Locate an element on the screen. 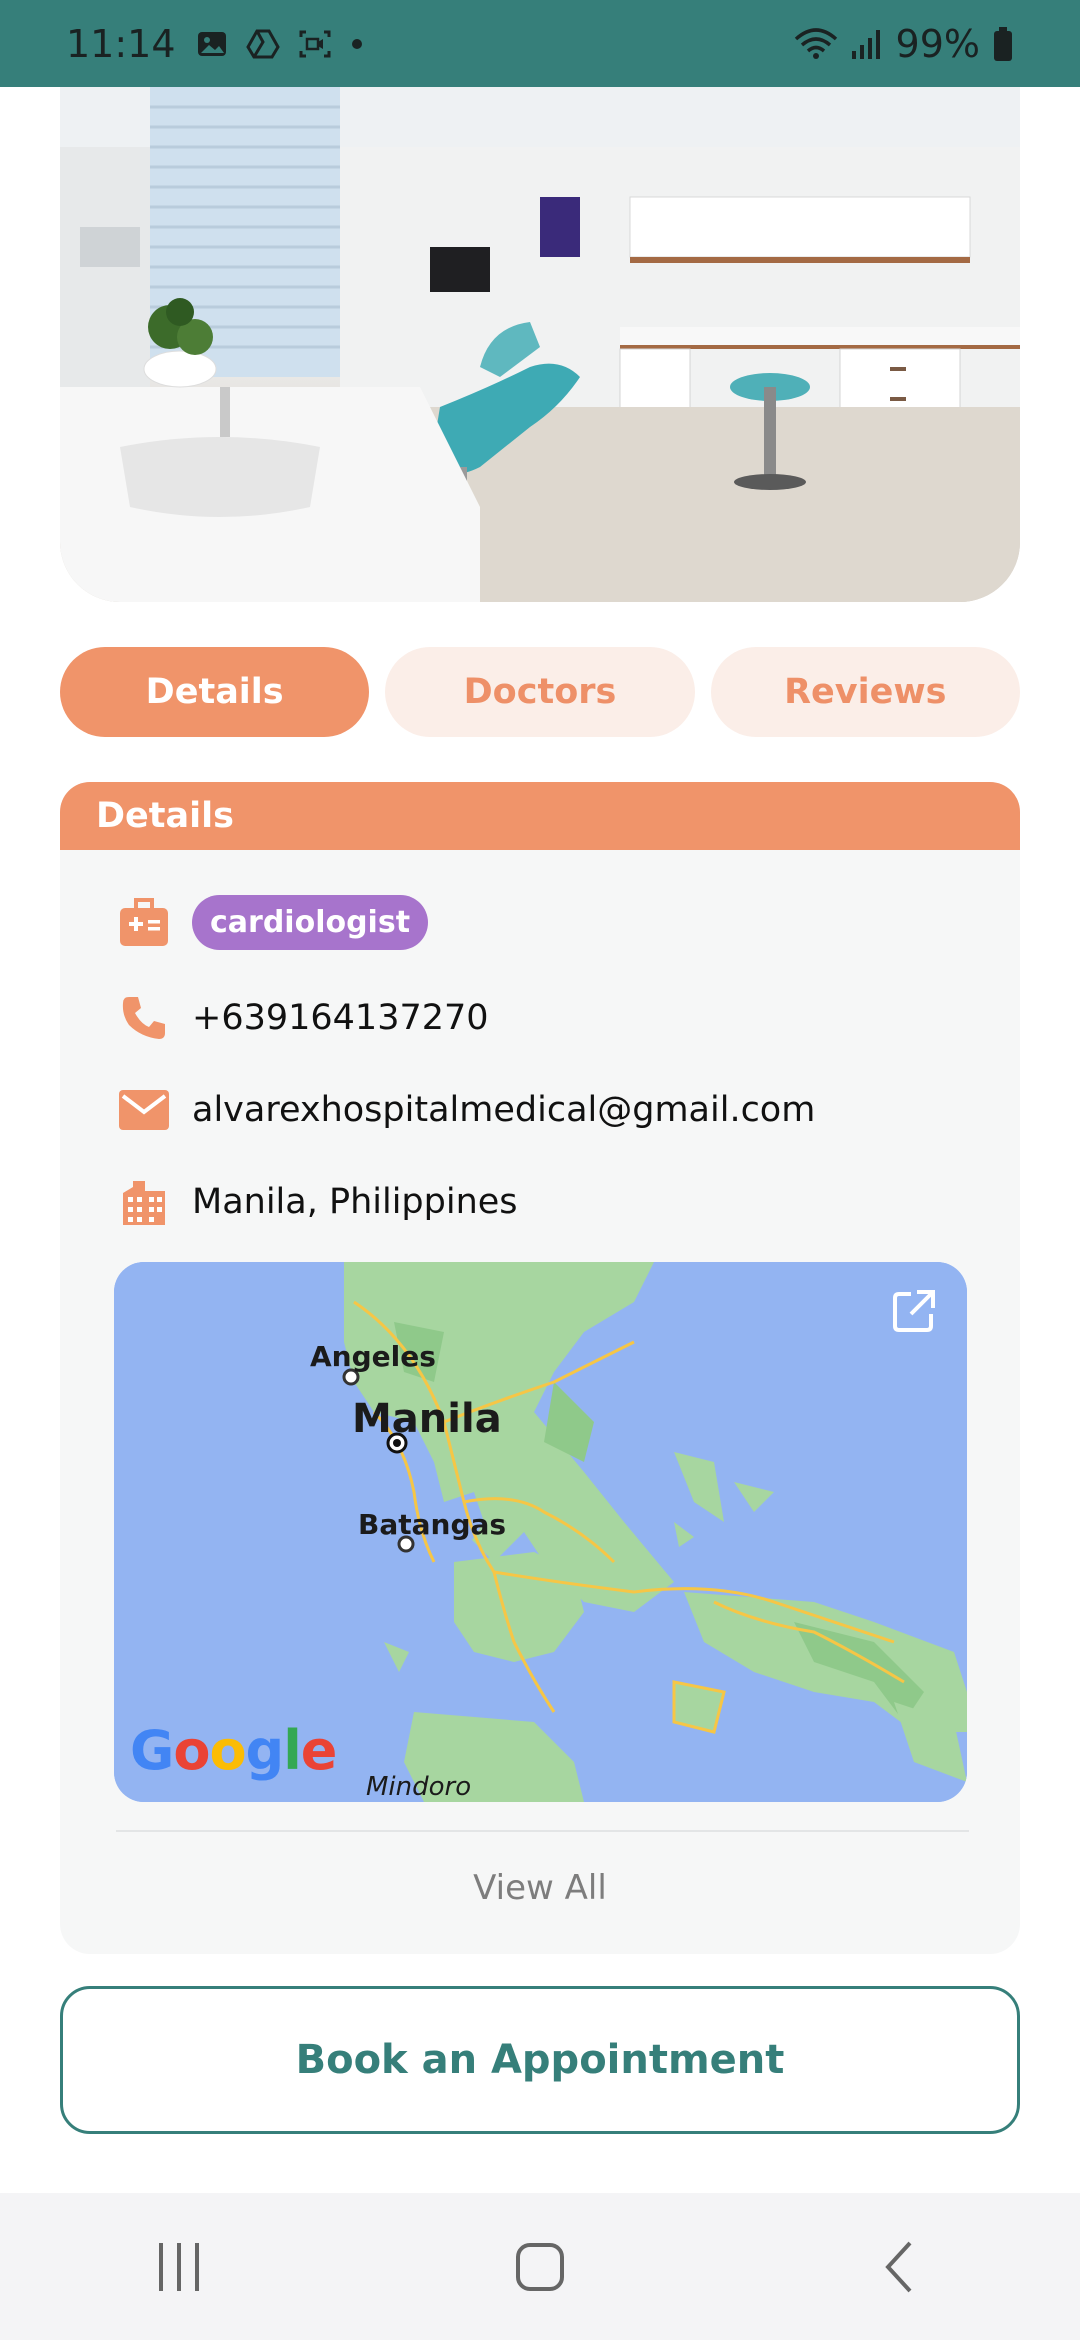  email-row: alvarexhospitalmedical@gmail.com is located at coordinates (465, 1110).